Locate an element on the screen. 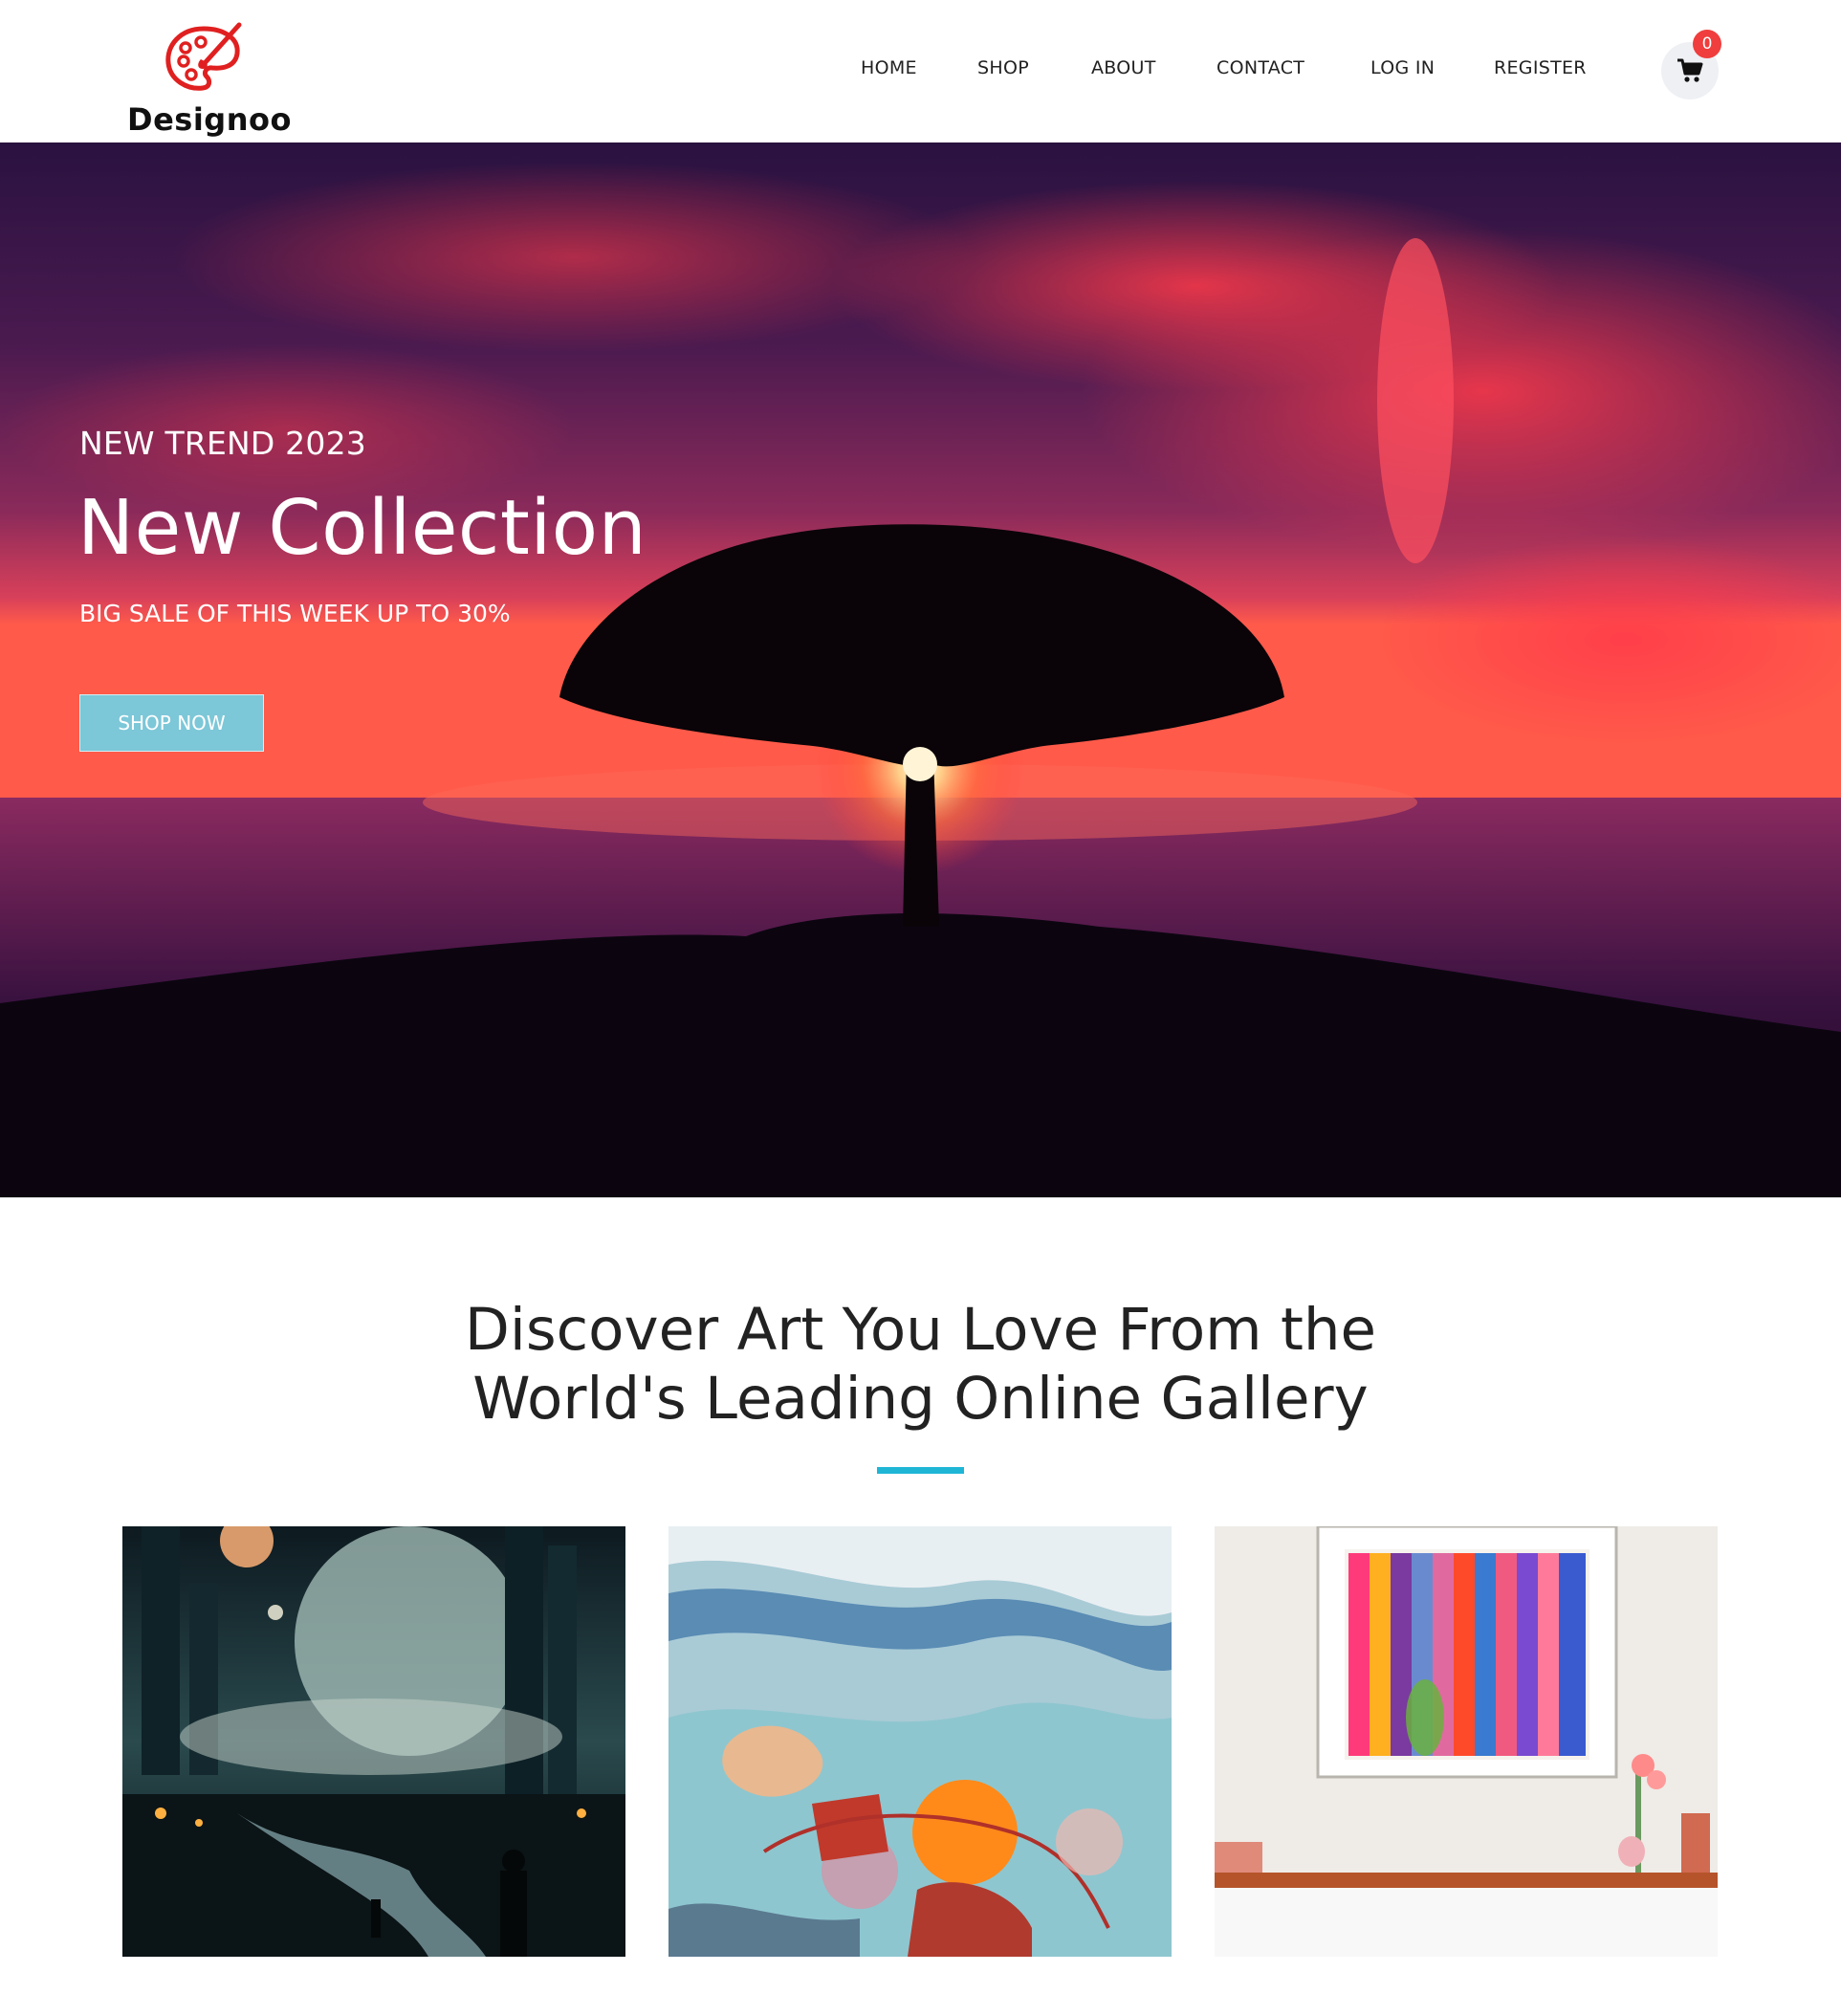 The height and width of the screenshot is (2016, 1841). abstract-coastal-artwork is located at coordinates (920, 1741).